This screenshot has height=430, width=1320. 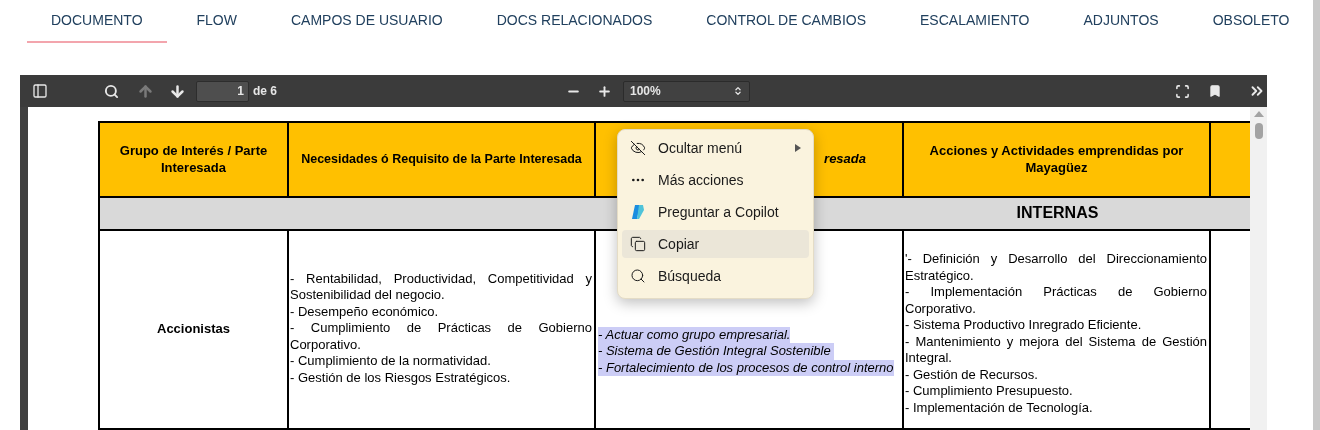 I want to click on section-heading: INTERNAS, so click(x=1057, y=214).